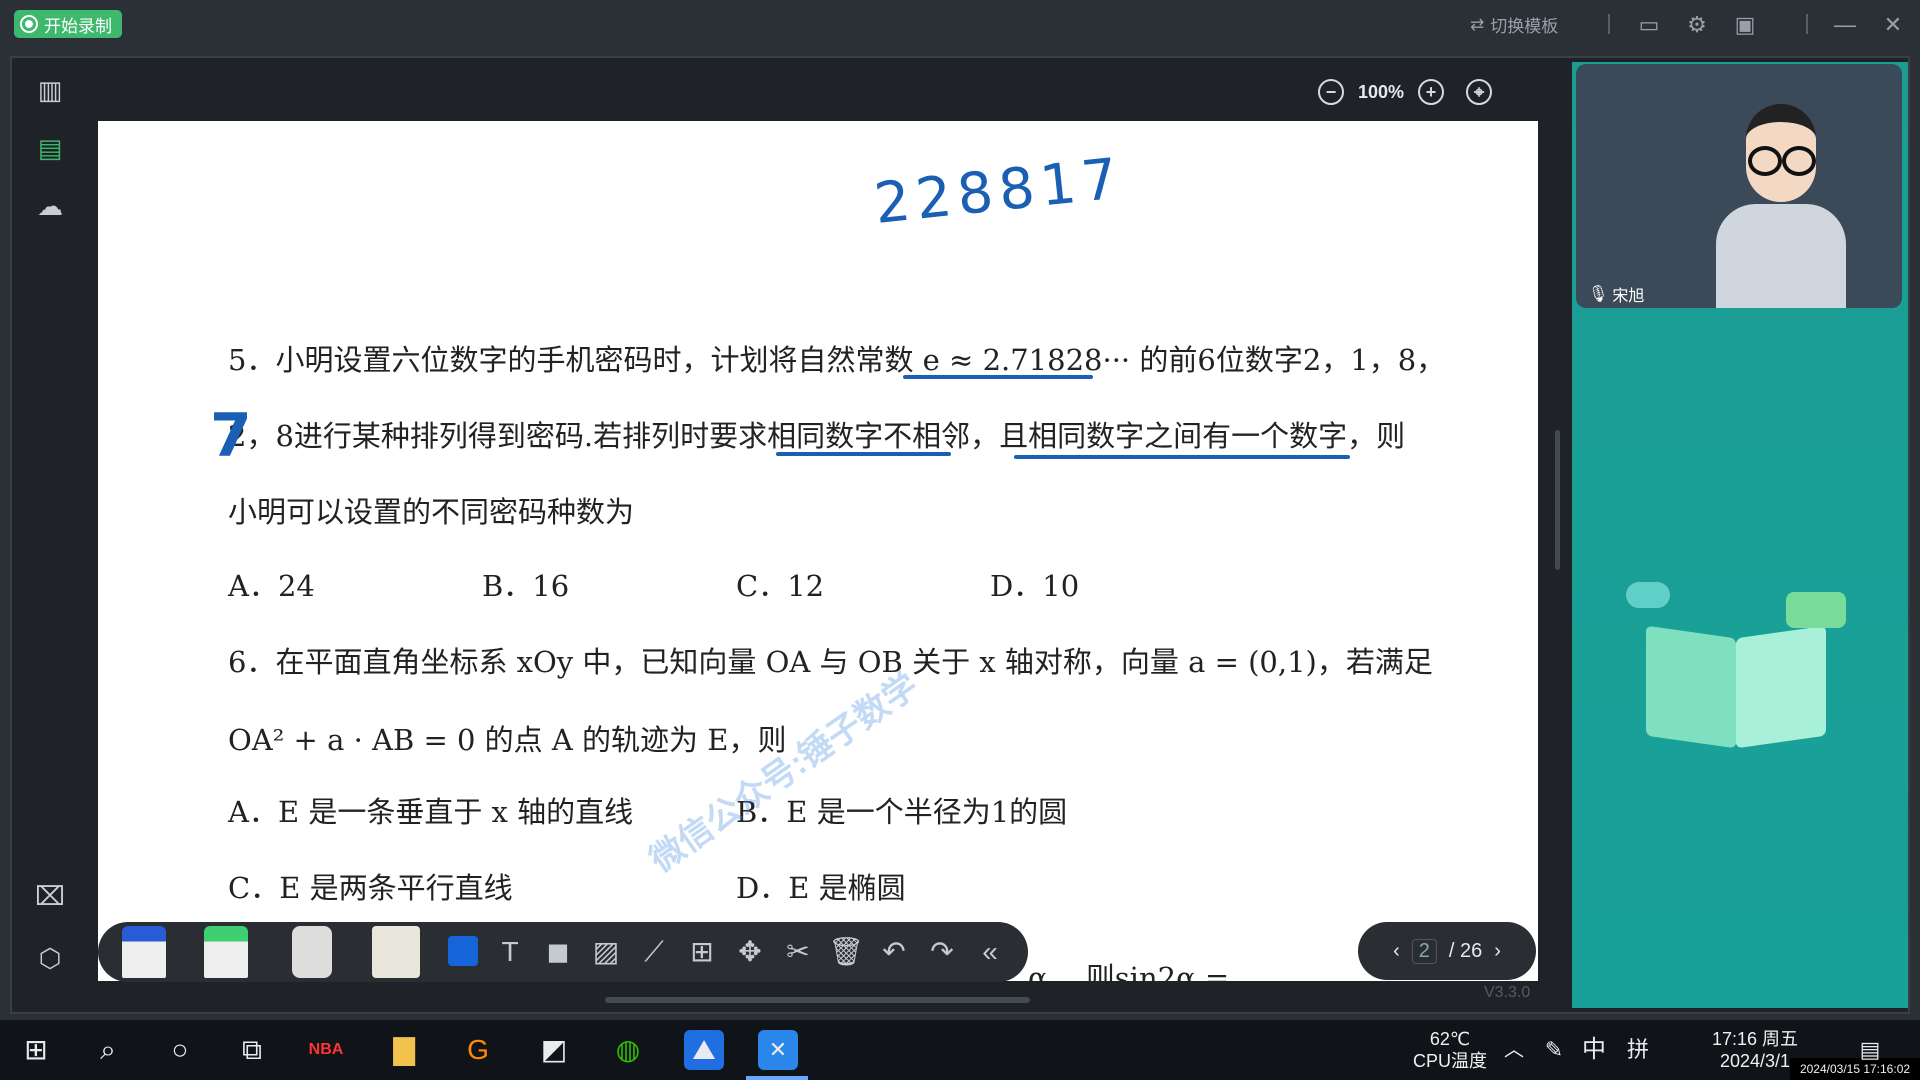 This screenshot has width=1920, height=1080. Describe the element at coordinates (654, 952) in the screenshot. I see `ruler-tool-icon: ⟋` at that location.